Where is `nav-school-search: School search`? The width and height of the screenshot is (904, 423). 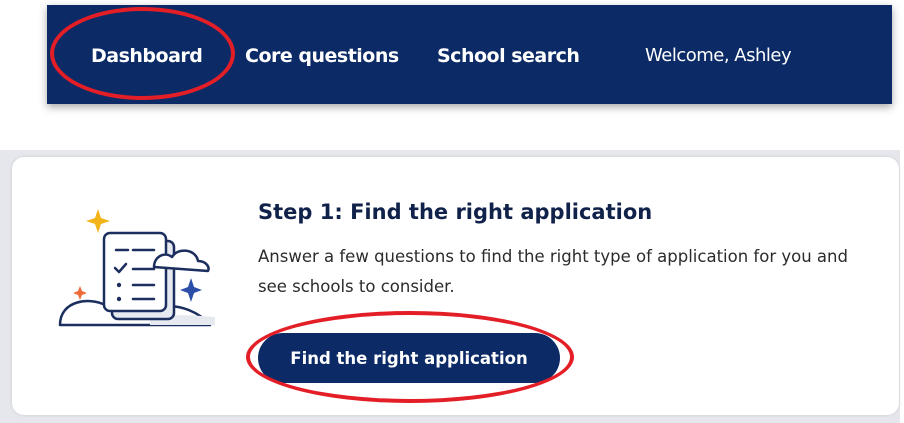
nav-school-search: School search is located at coordinates (508, 56).